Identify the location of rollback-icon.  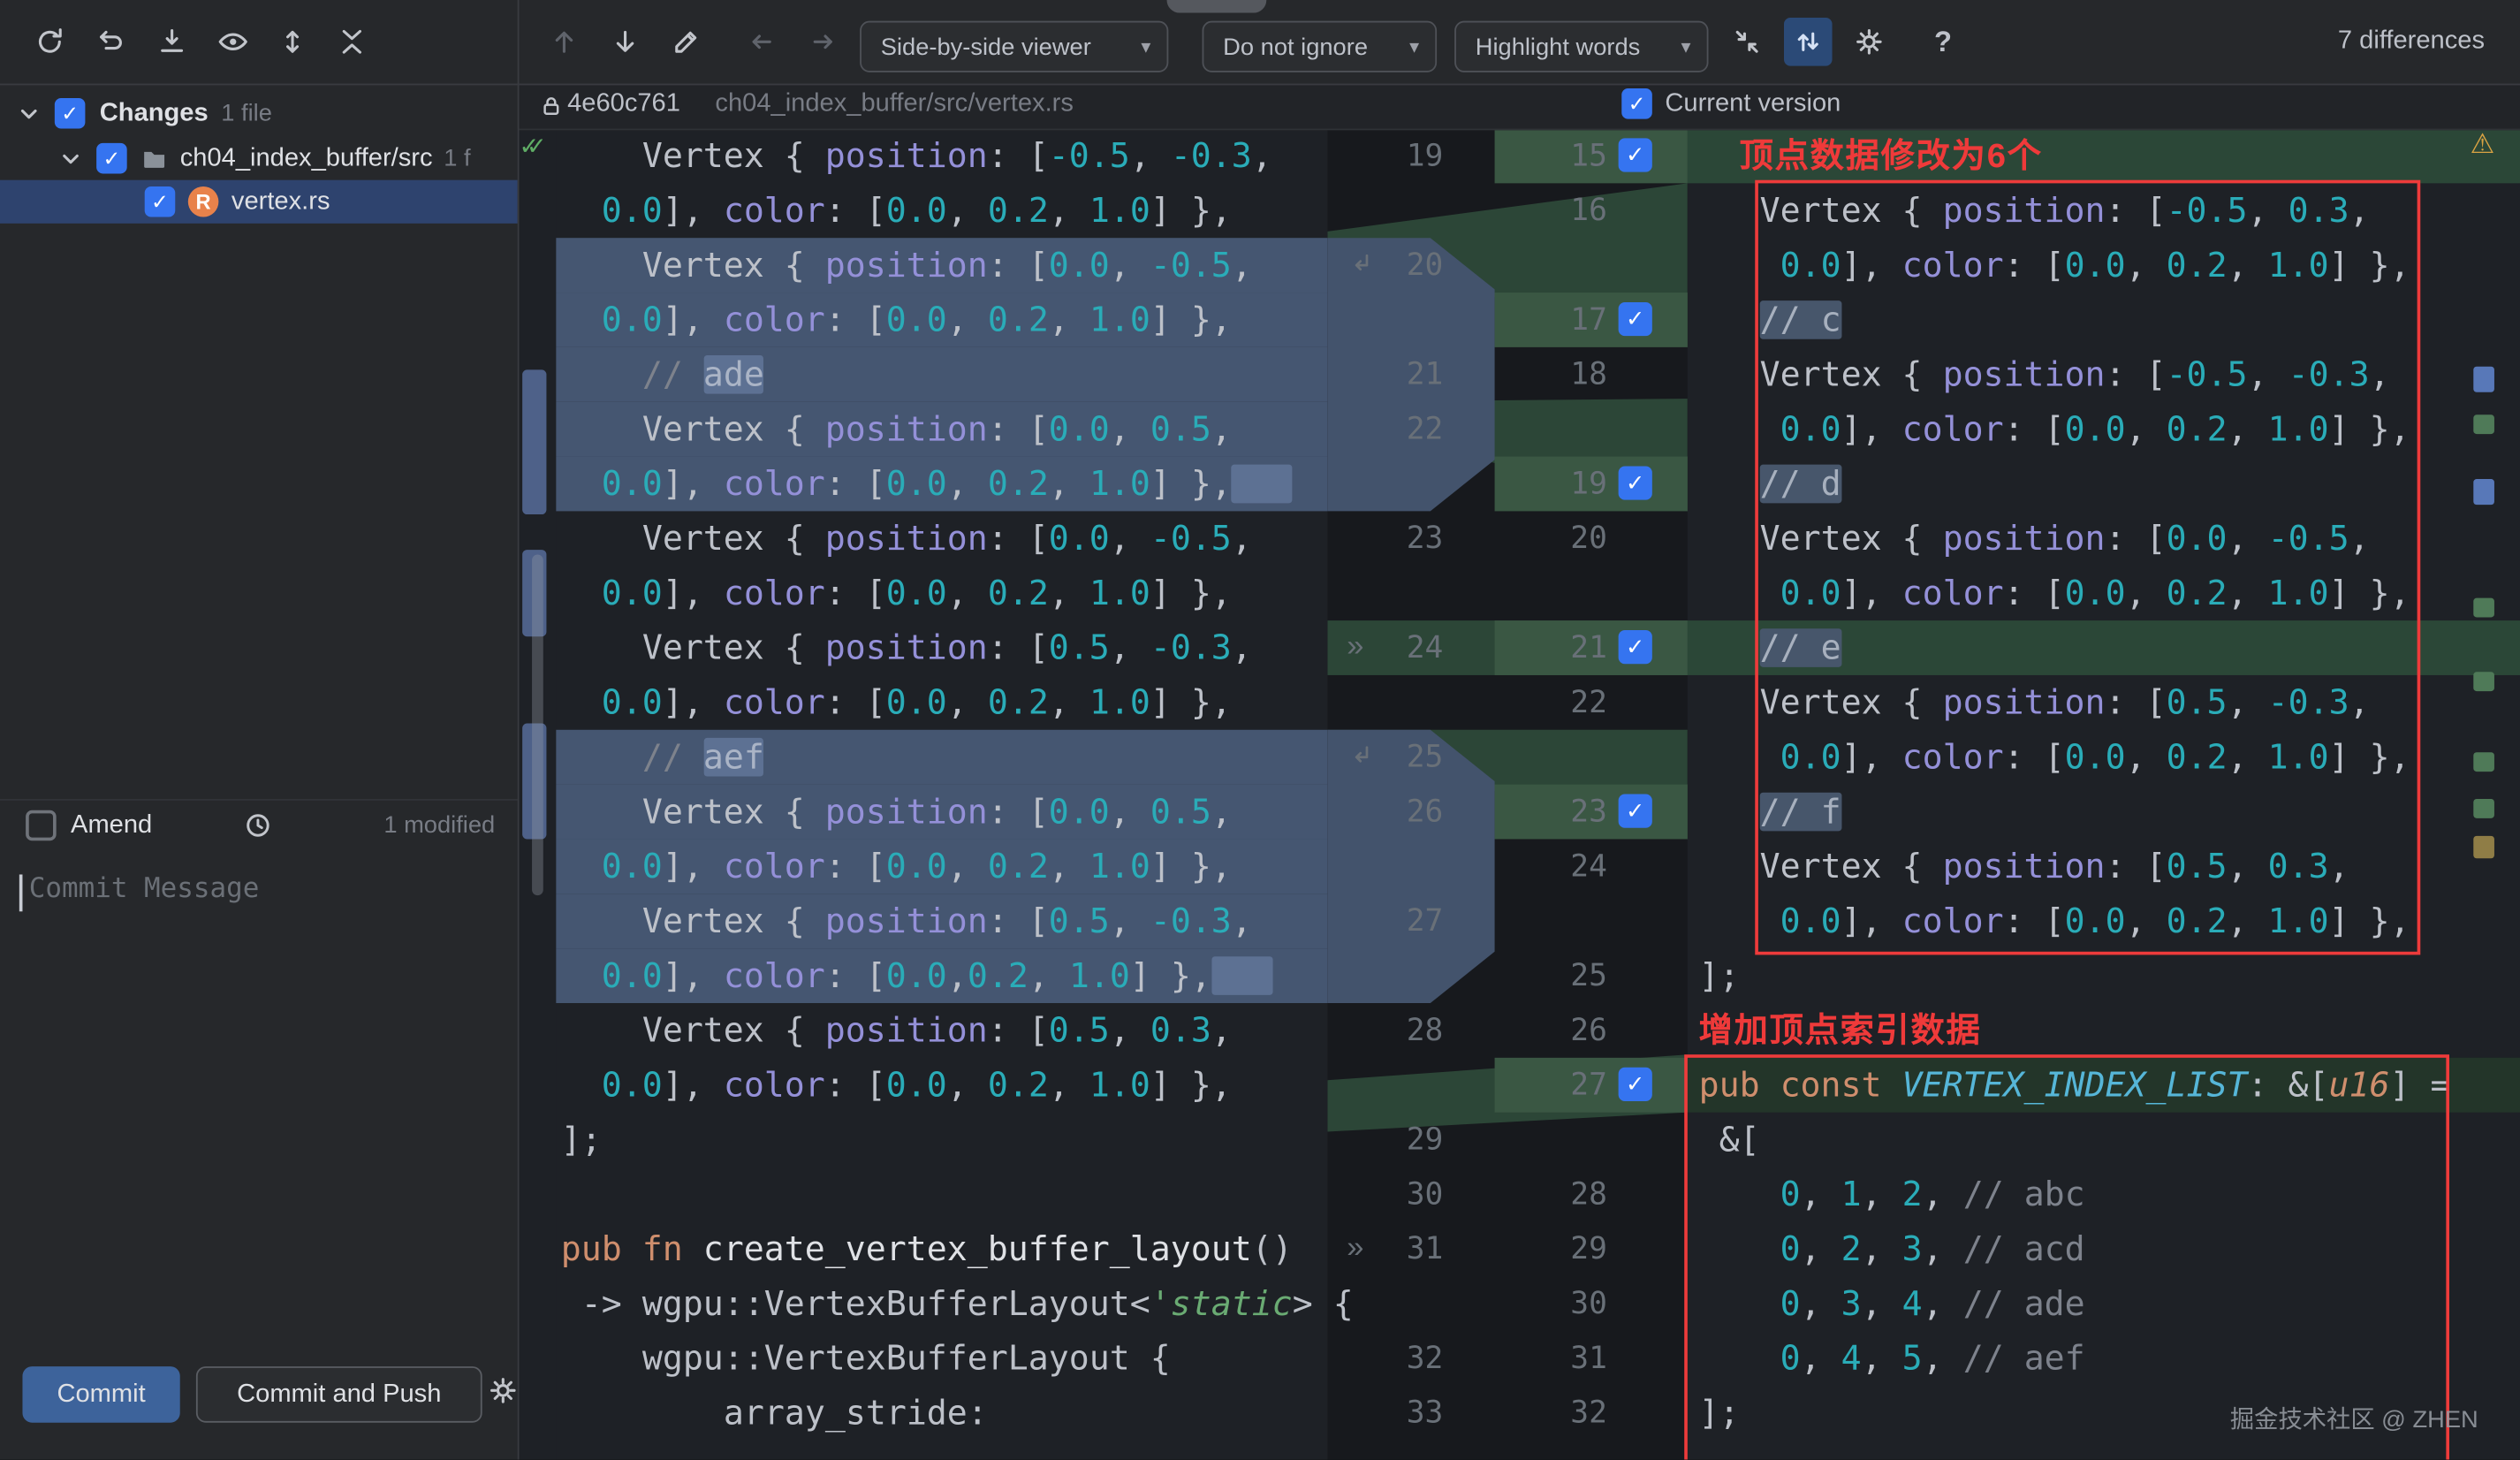
(111, 41).